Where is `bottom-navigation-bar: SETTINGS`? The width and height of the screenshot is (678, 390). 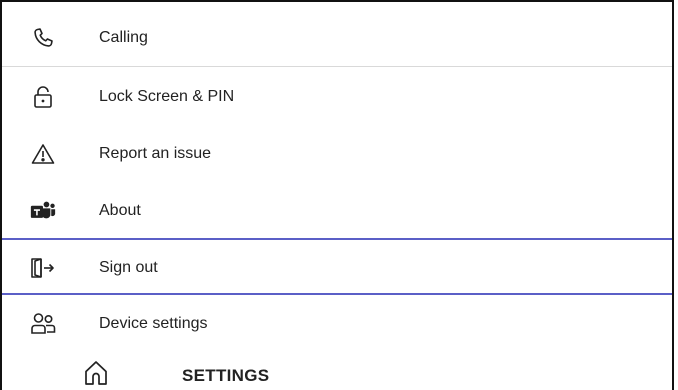 bottom-navigation-bar: SETTINGS is located at coordinates (337, 368).